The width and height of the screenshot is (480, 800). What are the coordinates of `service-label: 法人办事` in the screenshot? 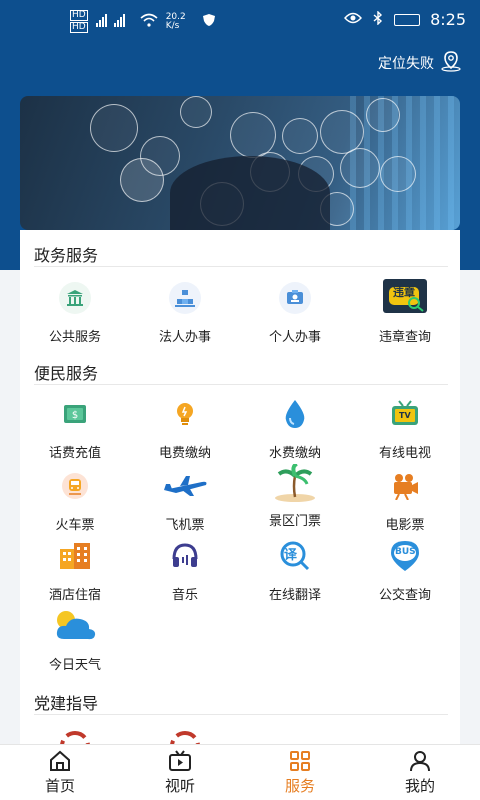 It's located at (184, 337).